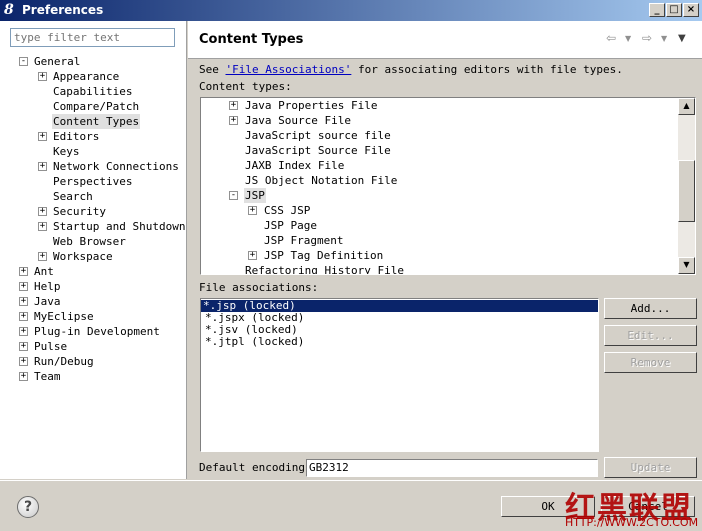 This screenshot has width=702, height=531. Describe the element at coordinates (289, 69) in the screenshot. I see `file-associations-link: 'File Associations'` at that location.